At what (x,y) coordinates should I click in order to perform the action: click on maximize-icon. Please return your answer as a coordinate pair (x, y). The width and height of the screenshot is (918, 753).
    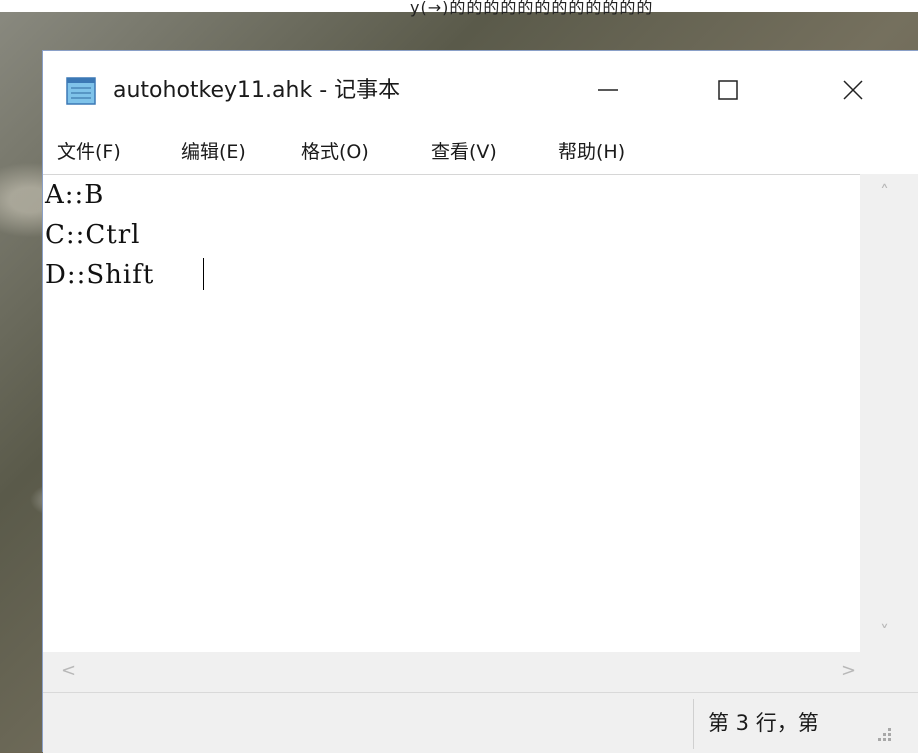
    Looking at the image, I should click on (728, 90).